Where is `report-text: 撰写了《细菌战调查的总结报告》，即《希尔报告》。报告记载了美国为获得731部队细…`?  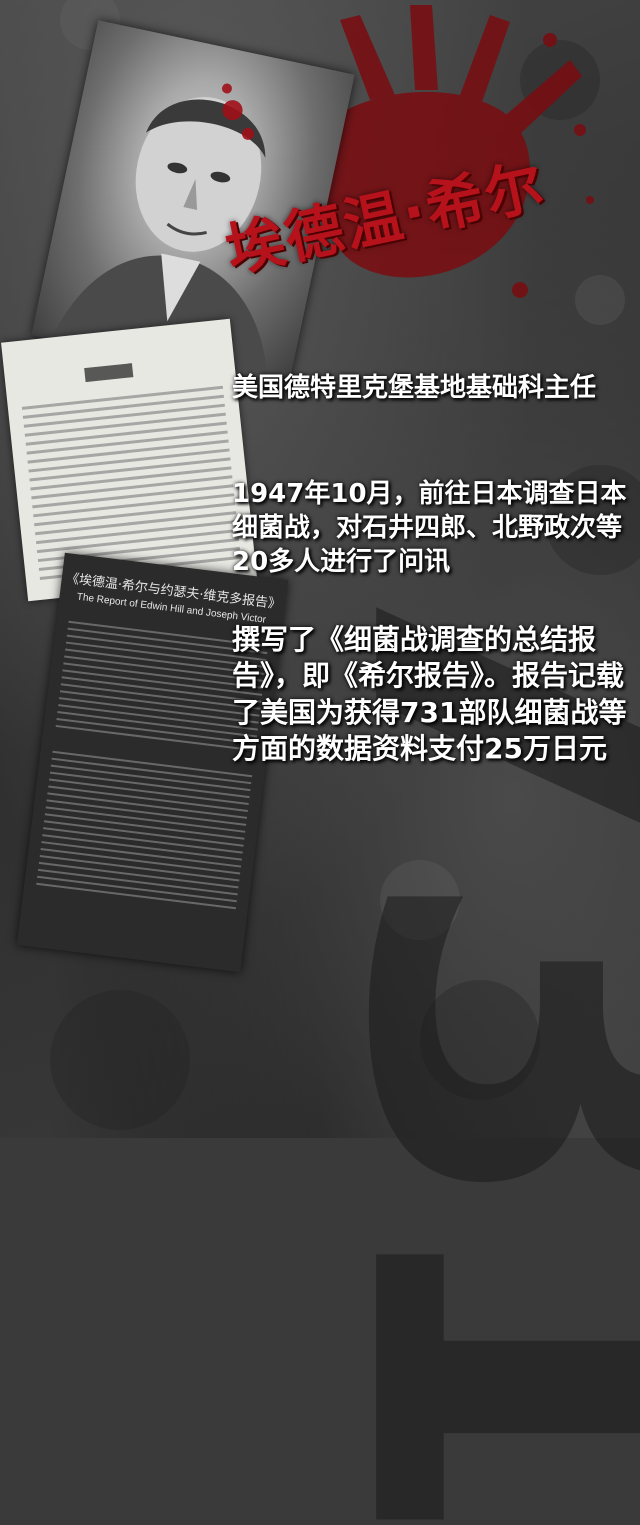 report-text: 撰写了《细菌战调查的总结报告》，即《希尔报告》。报告记载了美国为获得731部队细… is located at coordinates (429, 694).